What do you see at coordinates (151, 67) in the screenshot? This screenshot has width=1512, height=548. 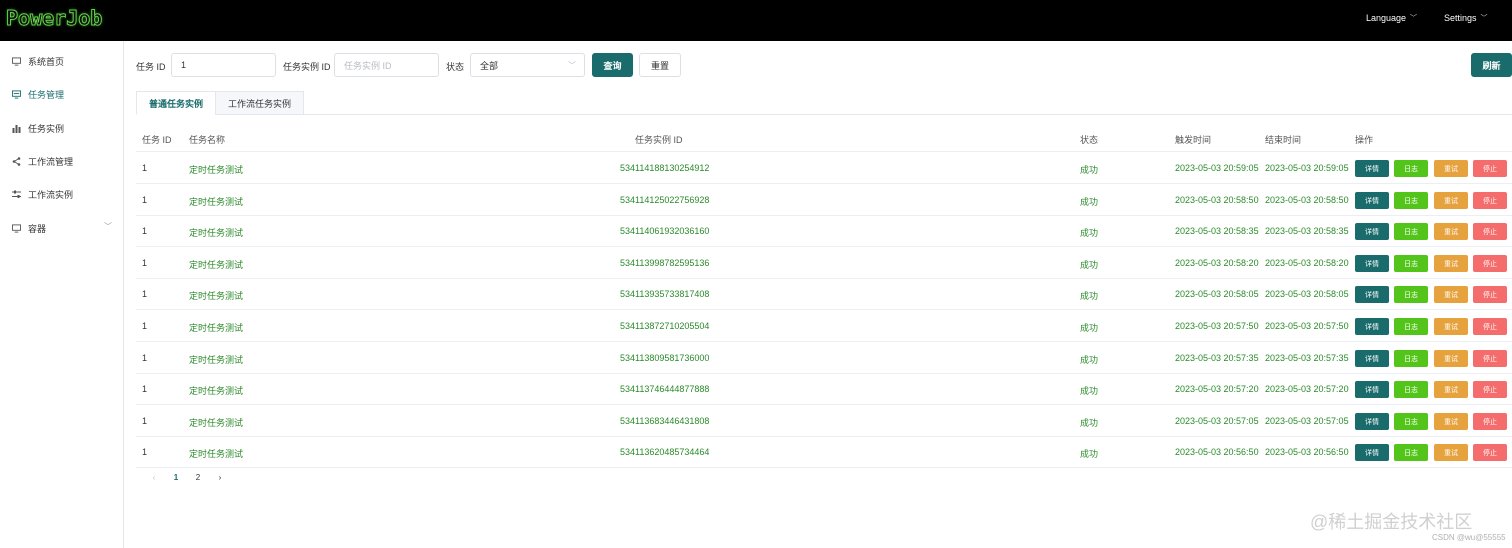 I see `job-id-label: 任务 ID` at bounding box center [151, 67].